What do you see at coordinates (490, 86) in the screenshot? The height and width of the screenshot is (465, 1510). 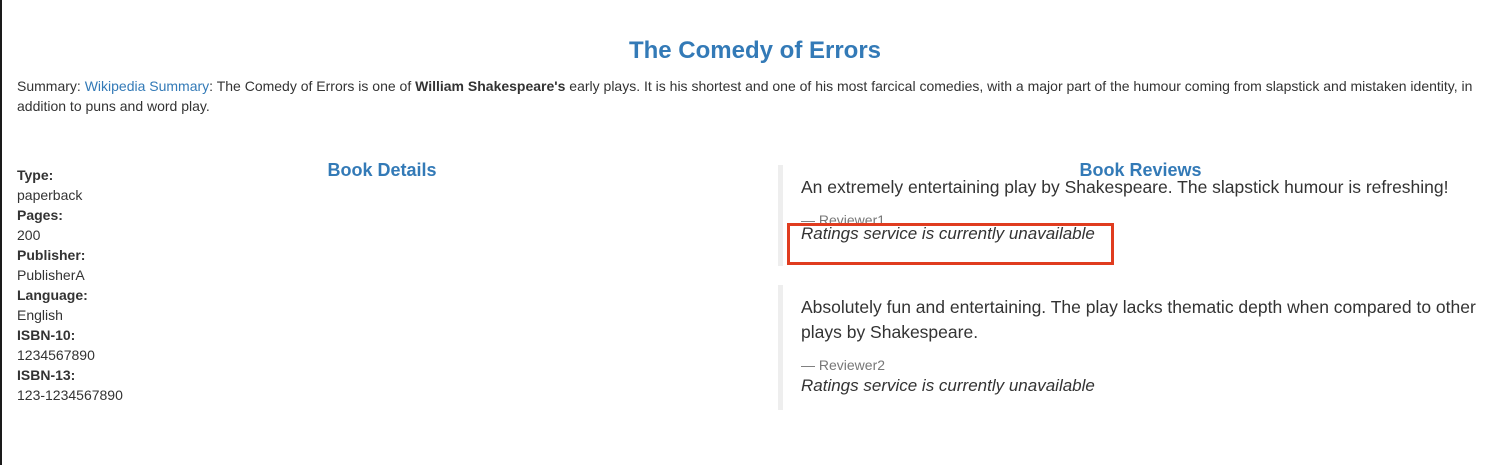 I see `summary-author-bold: William Shakespeare's` at bounding box center [490, 86].